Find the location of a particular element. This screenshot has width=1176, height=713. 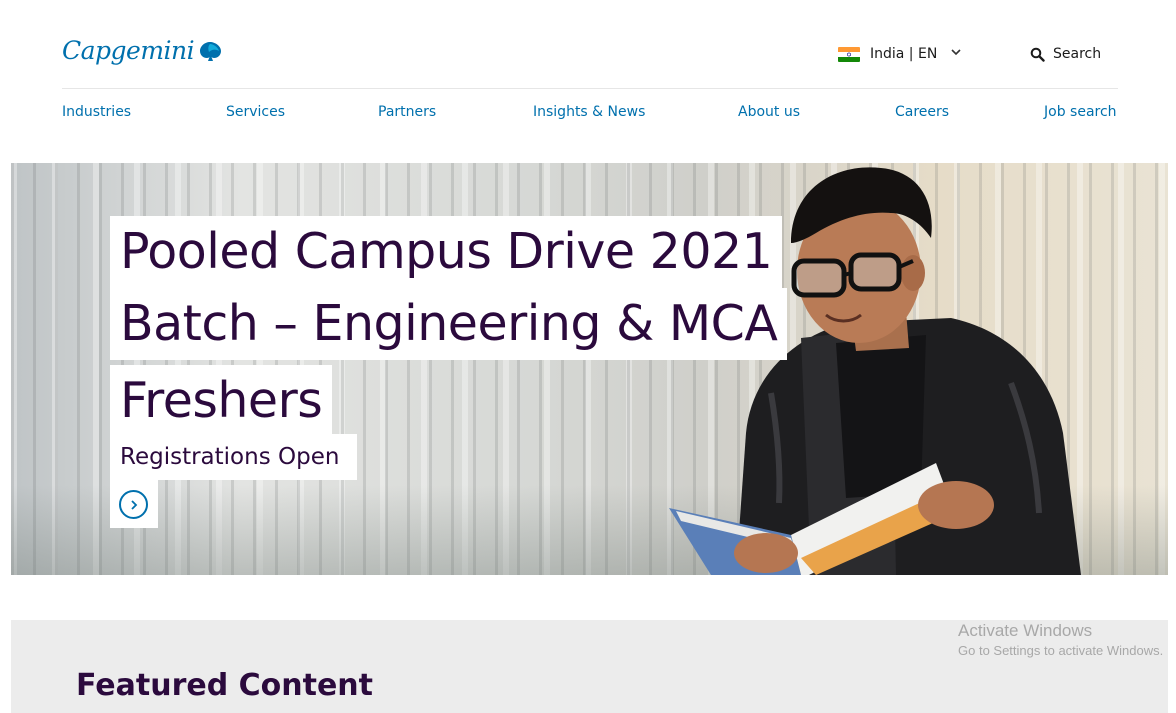

hero-title-line-1: Pooled Campus Drive 2021 is located at coordinates (446, 252).